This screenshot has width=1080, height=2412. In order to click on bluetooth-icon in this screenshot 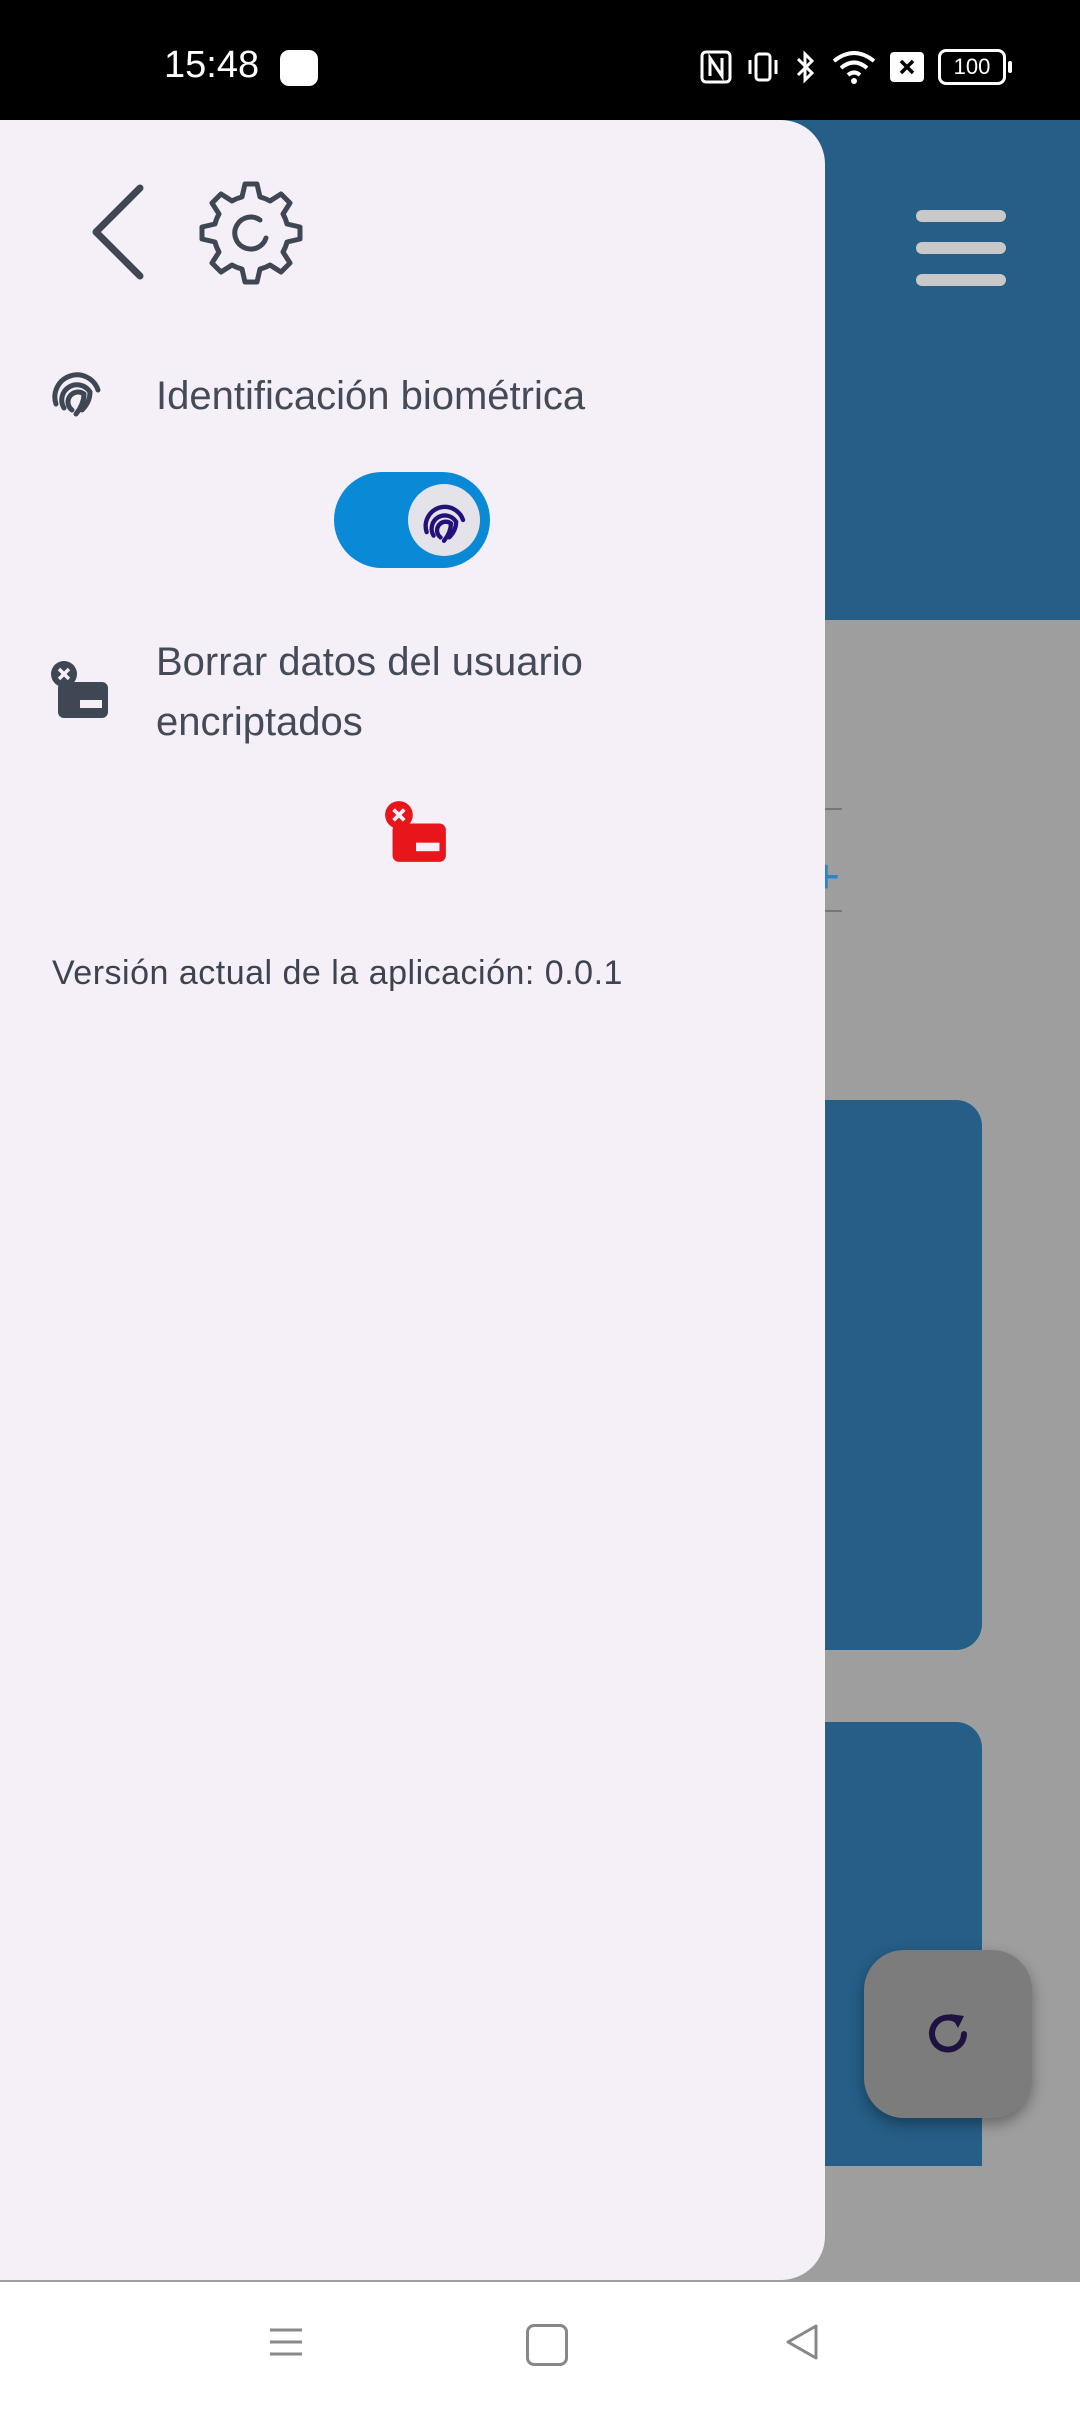, I will do `click(805, 67)`.